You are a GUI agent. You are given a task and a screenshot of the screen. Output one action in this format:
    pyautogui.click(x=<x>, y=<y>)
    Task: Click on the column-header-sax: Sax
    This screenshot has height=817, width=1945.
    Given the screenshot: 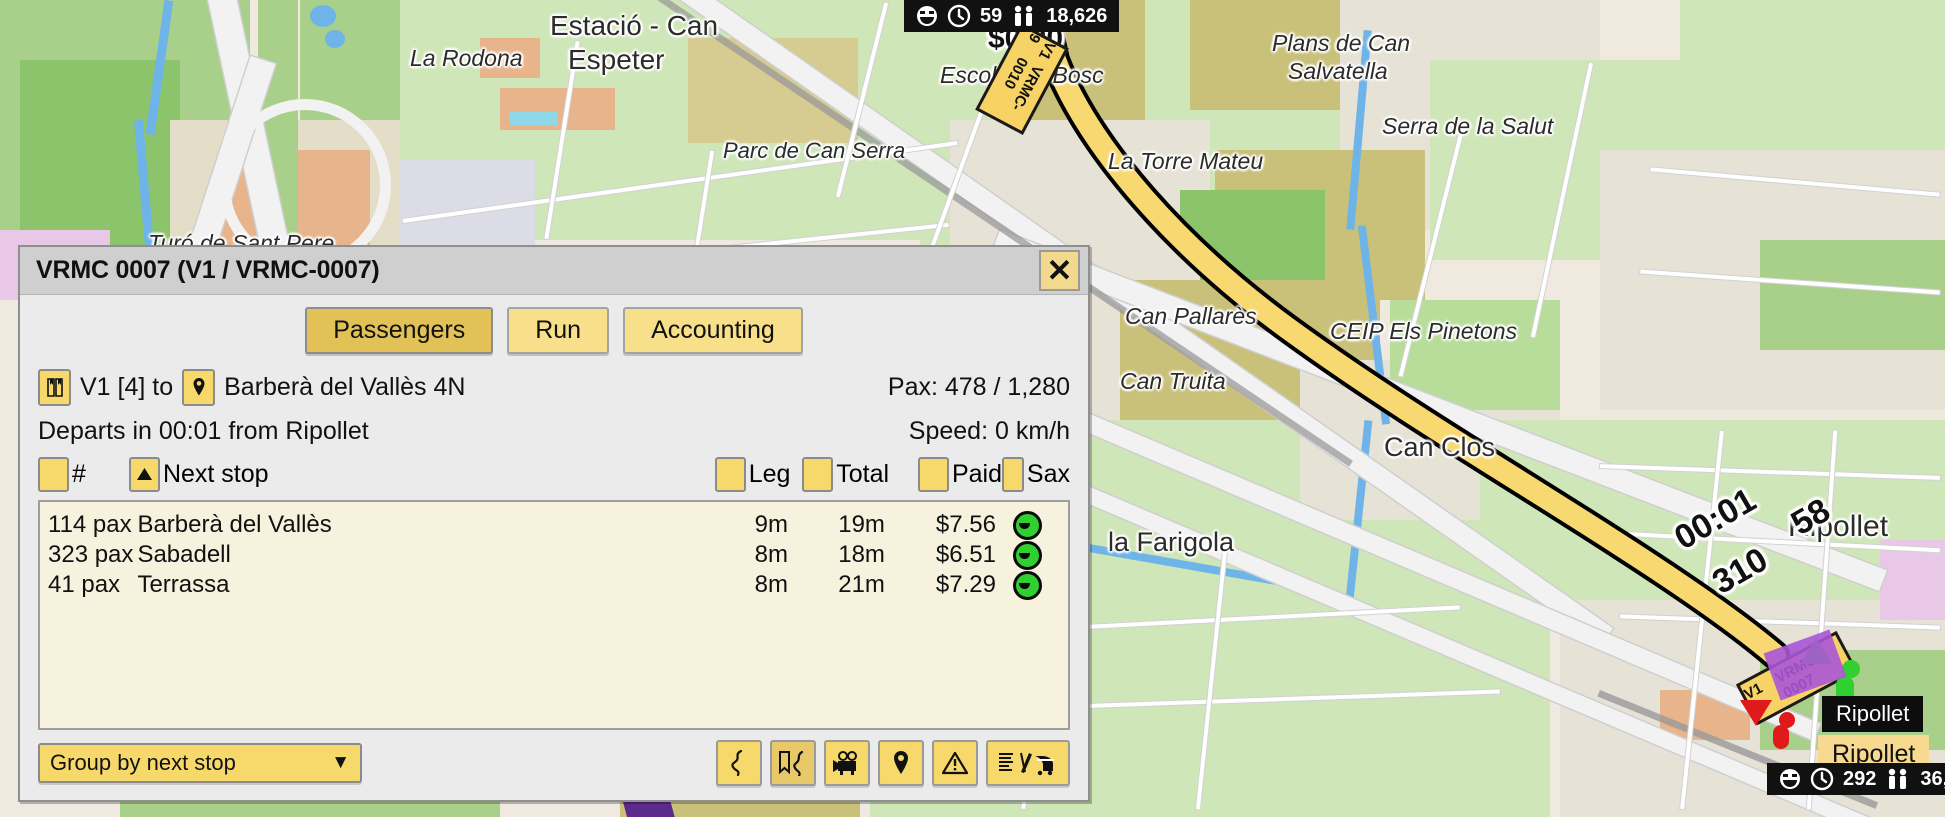 What is the action you would take?
    pyautogui.click(x=1036, y=474)
    